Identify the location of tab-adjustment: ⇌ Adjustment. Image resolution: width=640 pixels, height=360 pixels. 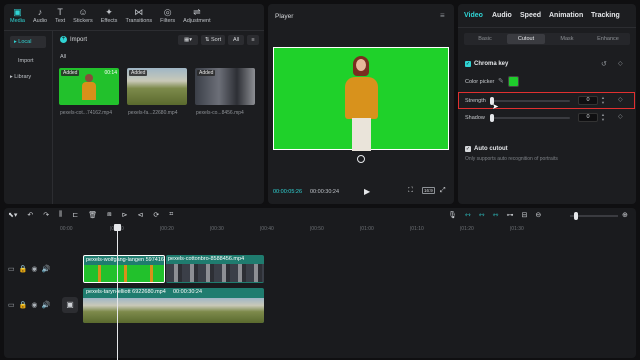
(197, 16).